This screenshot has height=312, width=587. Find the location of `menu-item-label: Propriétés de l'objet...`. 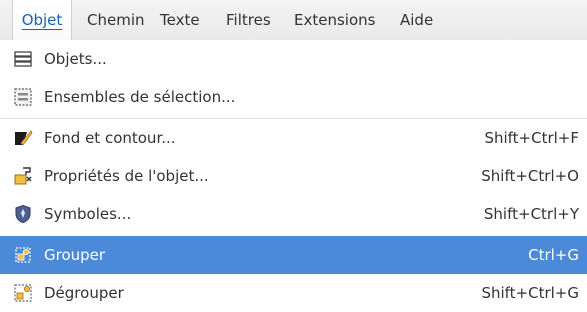

menu-item-label: Propriétés de l'objet... is located at coordinates (126, 176).